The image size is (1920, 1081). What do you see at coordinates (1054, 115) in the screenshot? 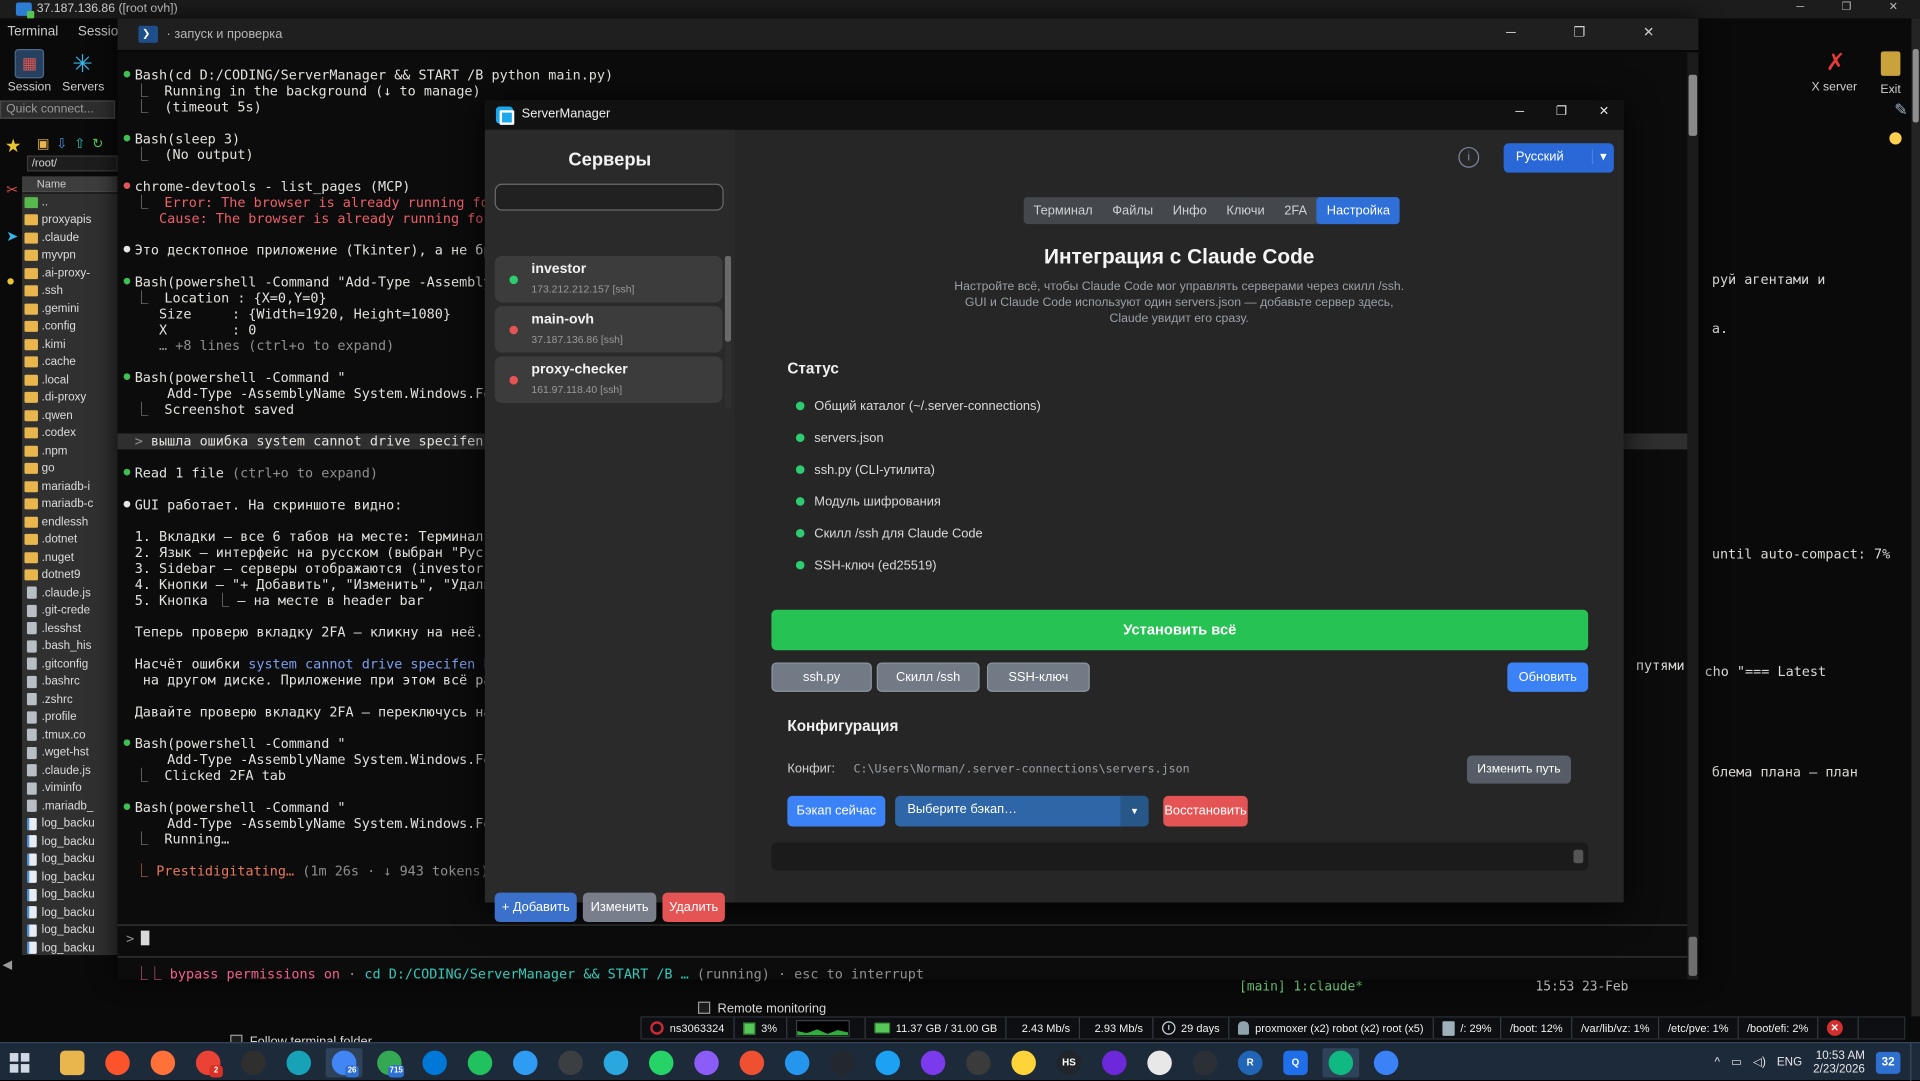
I see `servermanager-titlebar: ServerManager ─ ❐ ✕` at bounding box center [1054, 115].